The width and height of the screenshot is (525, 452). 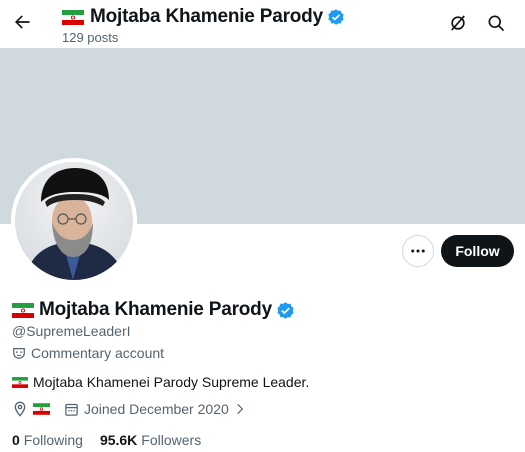 I want to click on display-name: Mojtaba Khamenie Parody, so click(x=155, y=309).